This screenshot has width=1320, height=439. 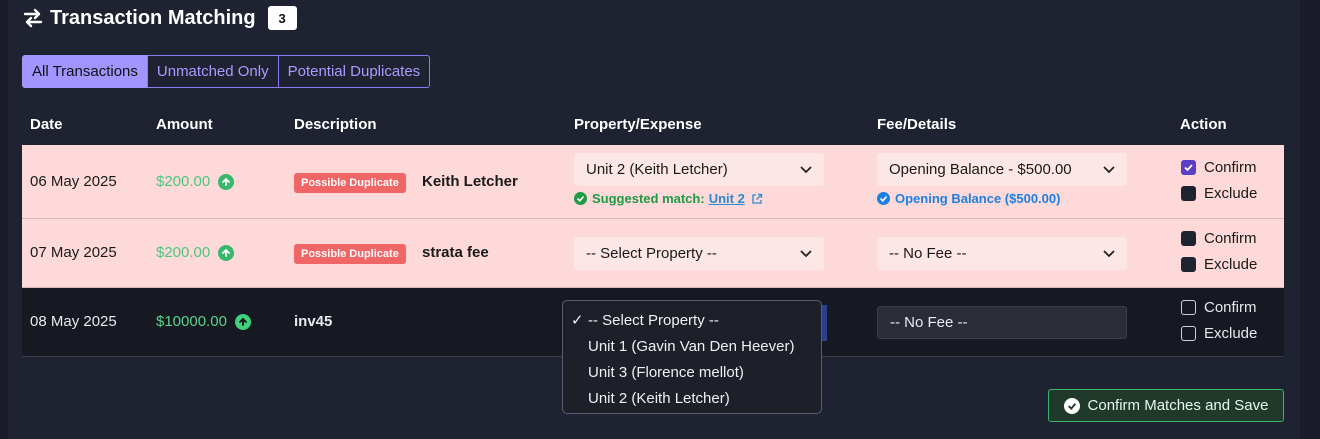 I want to click on suggested-match: Suggested match: Unit 2, so click(x=668, y=198).